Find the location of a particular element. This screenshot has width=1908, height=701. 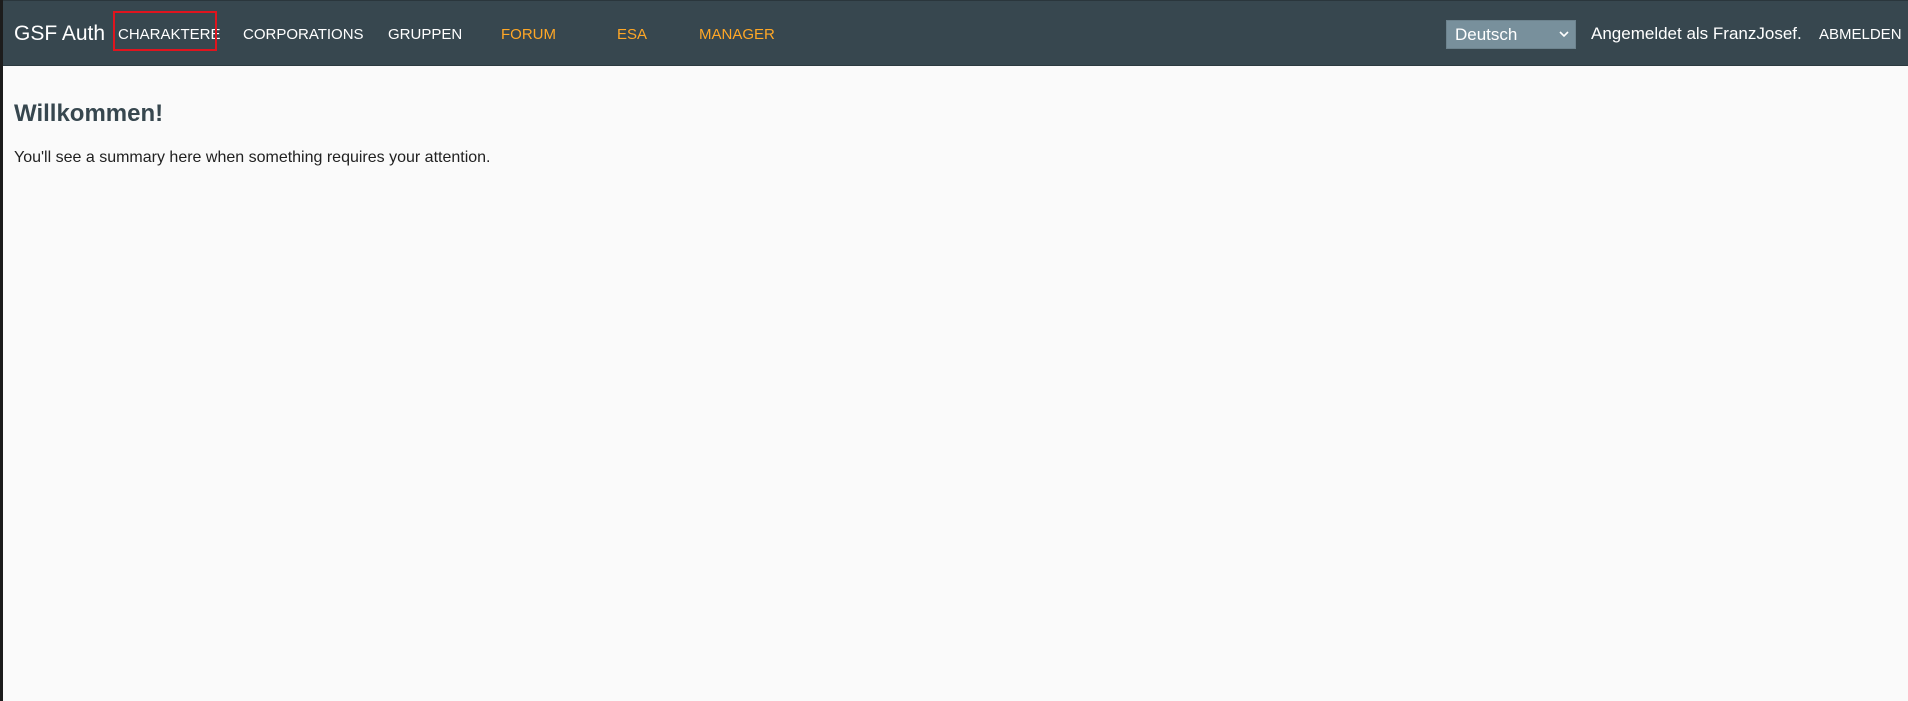

logged-in-status: Angemeldet als FranzJosef. is located at coordinates (1696, 33).